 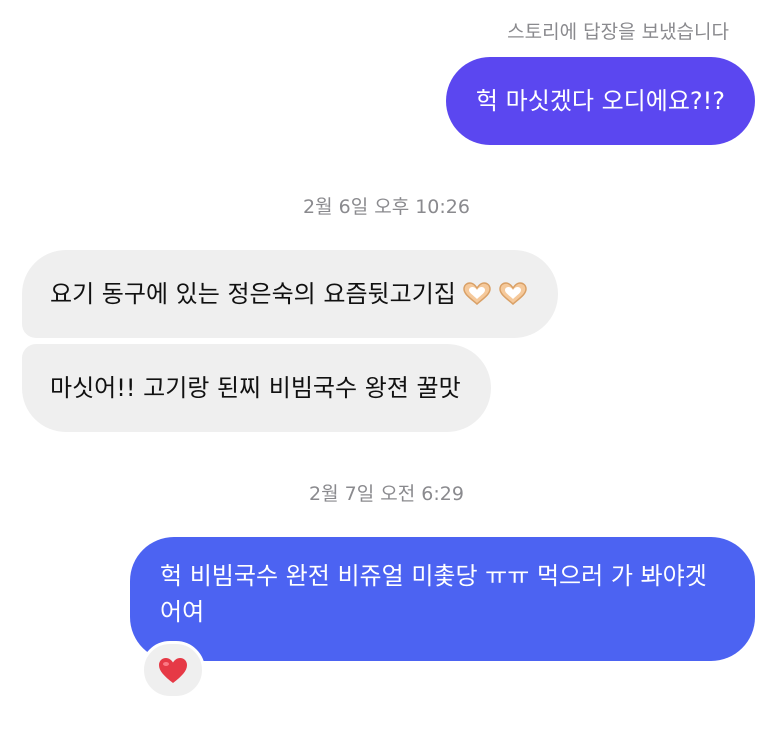 I want to click on heart-icon, so click(x=173, y=670).